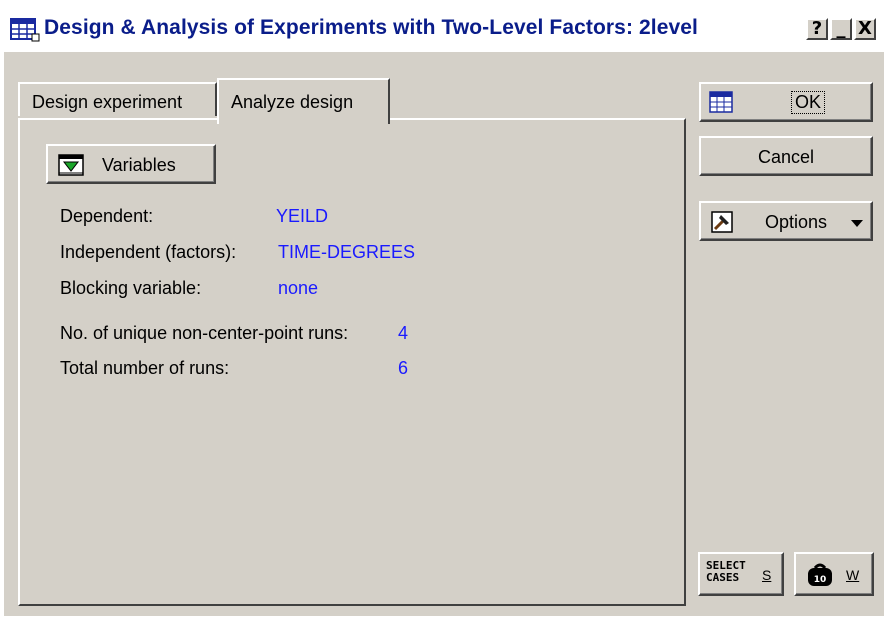 The width and height of the screenshot is (886, 619). Describe the element at coordinates (820, 574) in the screenshot. I see `weight-icon: 10` at that location.